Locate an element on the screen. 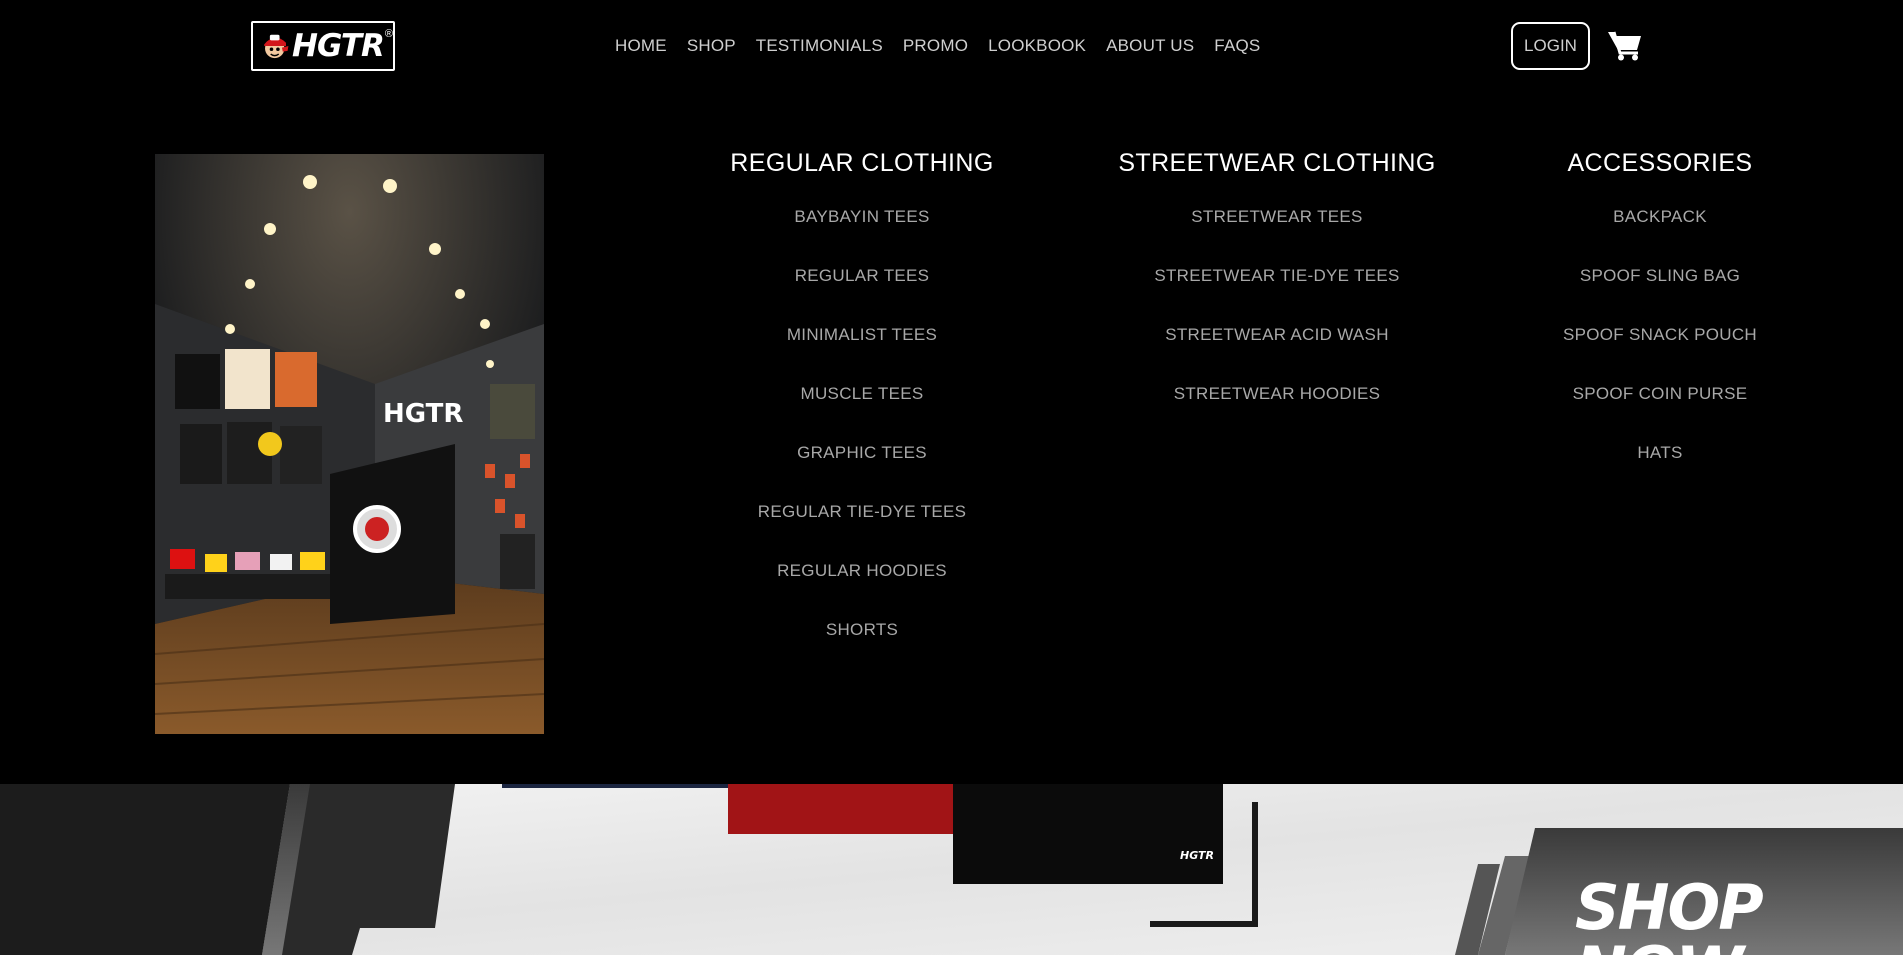 Image resolution: width=1903 pixels, height=955 pixels. menu-item-spoof-coin-purse: SPOOF COIN PURSE is located at coordinates (1660, 413).